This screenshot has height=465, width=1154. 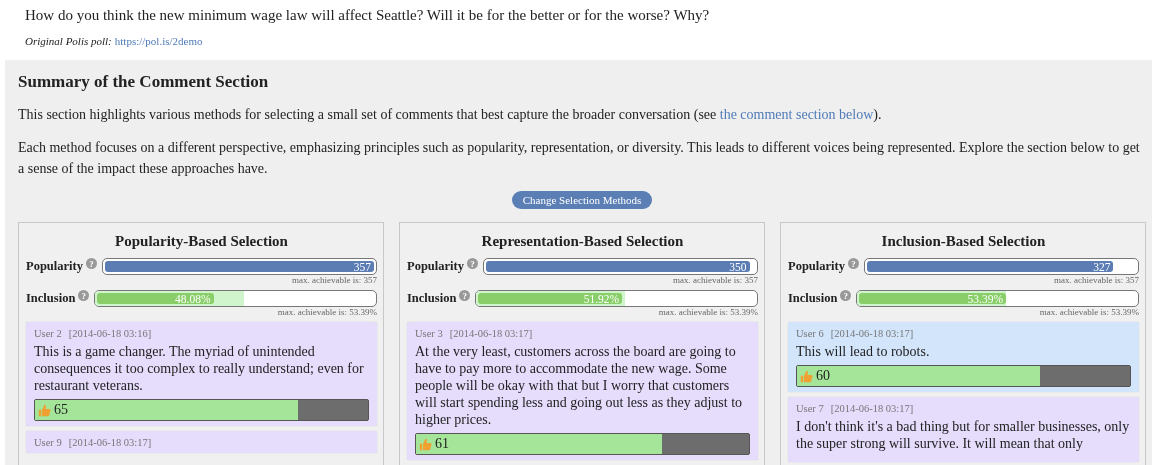 I want to click on metric-value: 51.92%, so click(x=602, y=298).